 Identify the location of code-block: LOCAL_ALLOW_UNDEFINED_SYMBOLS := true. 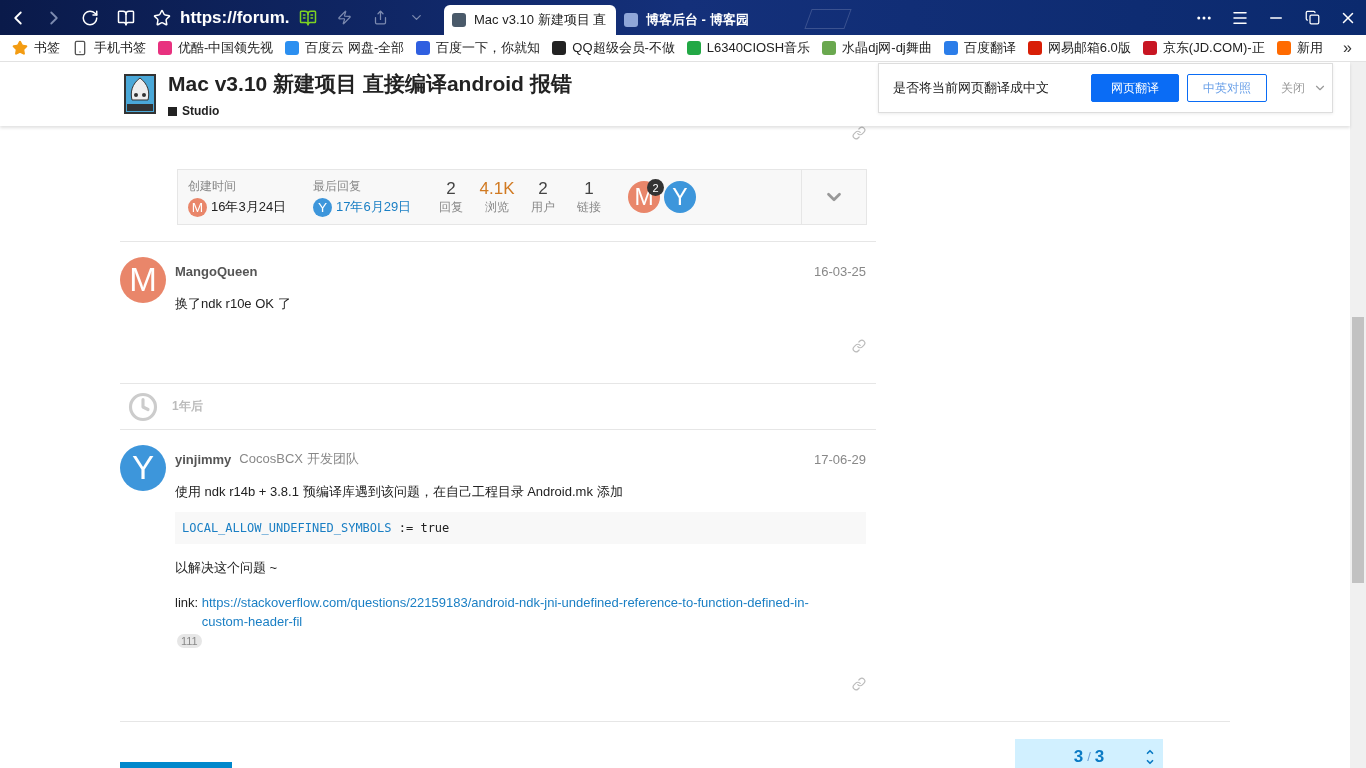
(520, 528).